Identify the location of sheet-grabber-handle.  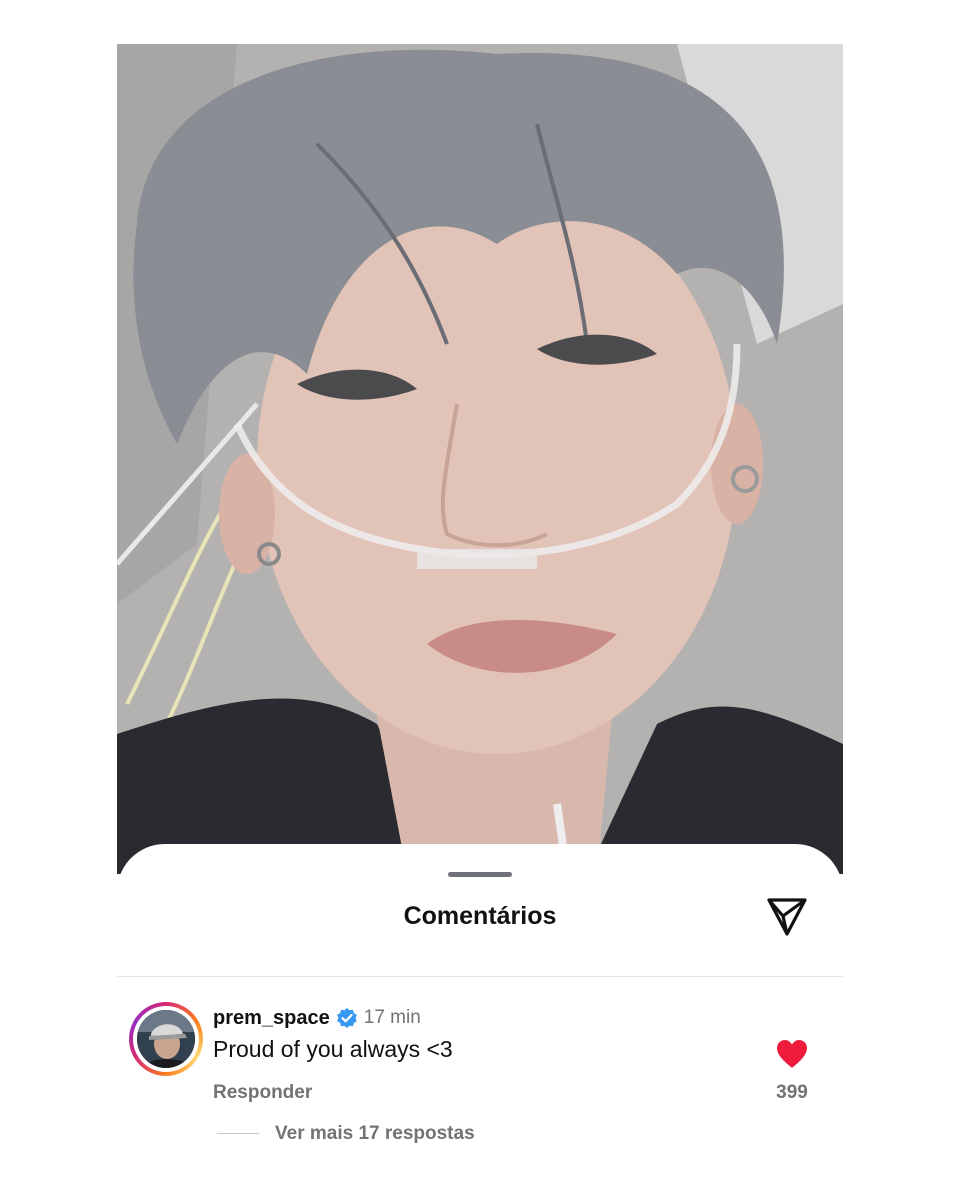
(480, 874).